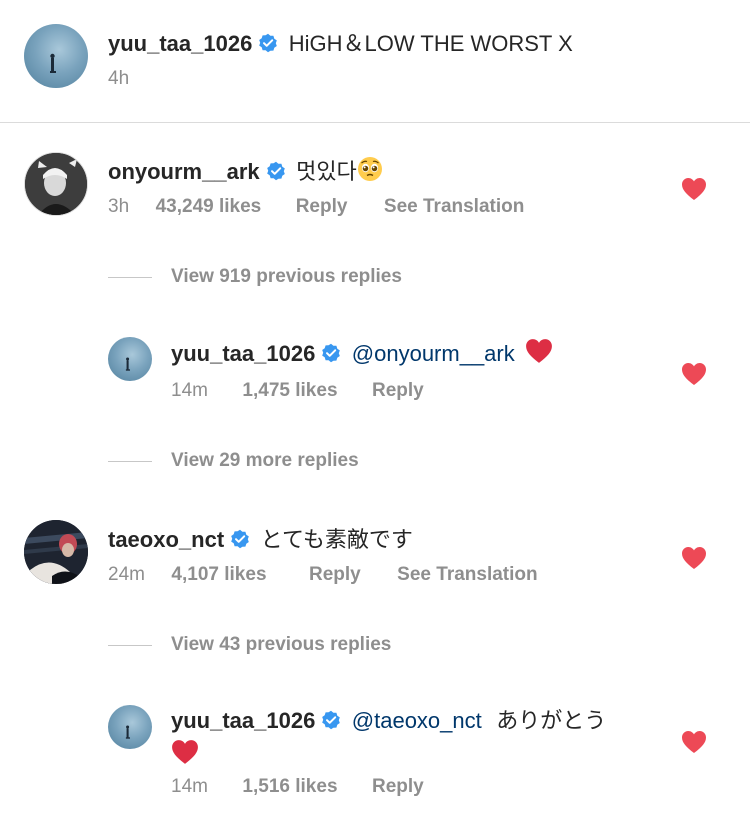 This screenshot has height=827, width=750. I want to click on comment-meta: 24m 4,107 likes Reply See Translation, so click(323, 575).